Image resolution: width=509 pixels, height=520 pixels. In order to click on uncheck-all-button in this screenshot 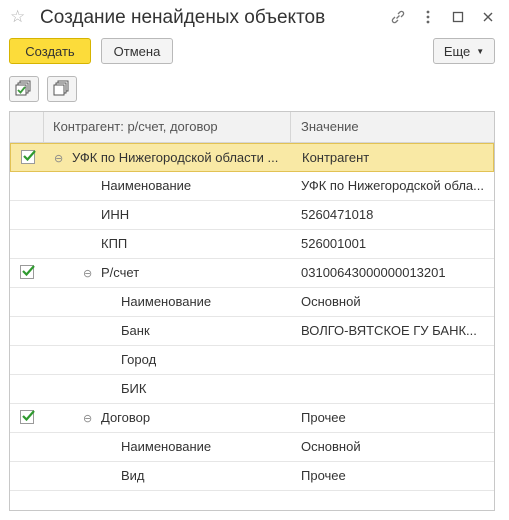, I will do `click(62, 89)`.